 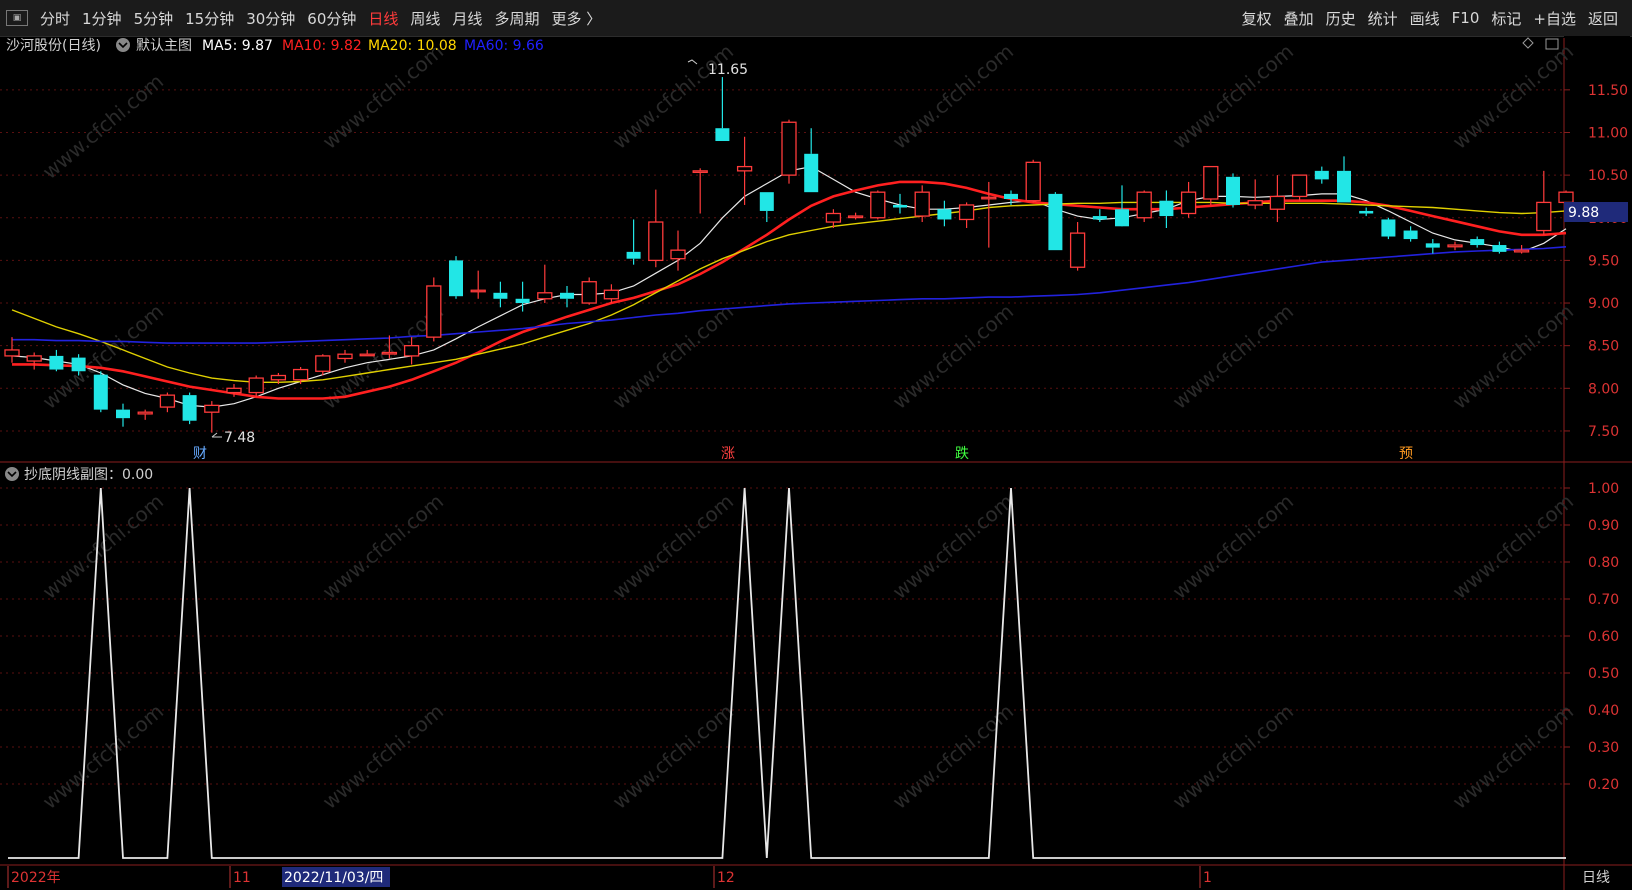 What do you see at coordinates (1591, 637) in the screenshot?
I see `sub-panel-axis: 1.00 0.90 0.80 0.70 0.60 0.50 0.40 0.30 0.20` at bounding box center [1591, 637].